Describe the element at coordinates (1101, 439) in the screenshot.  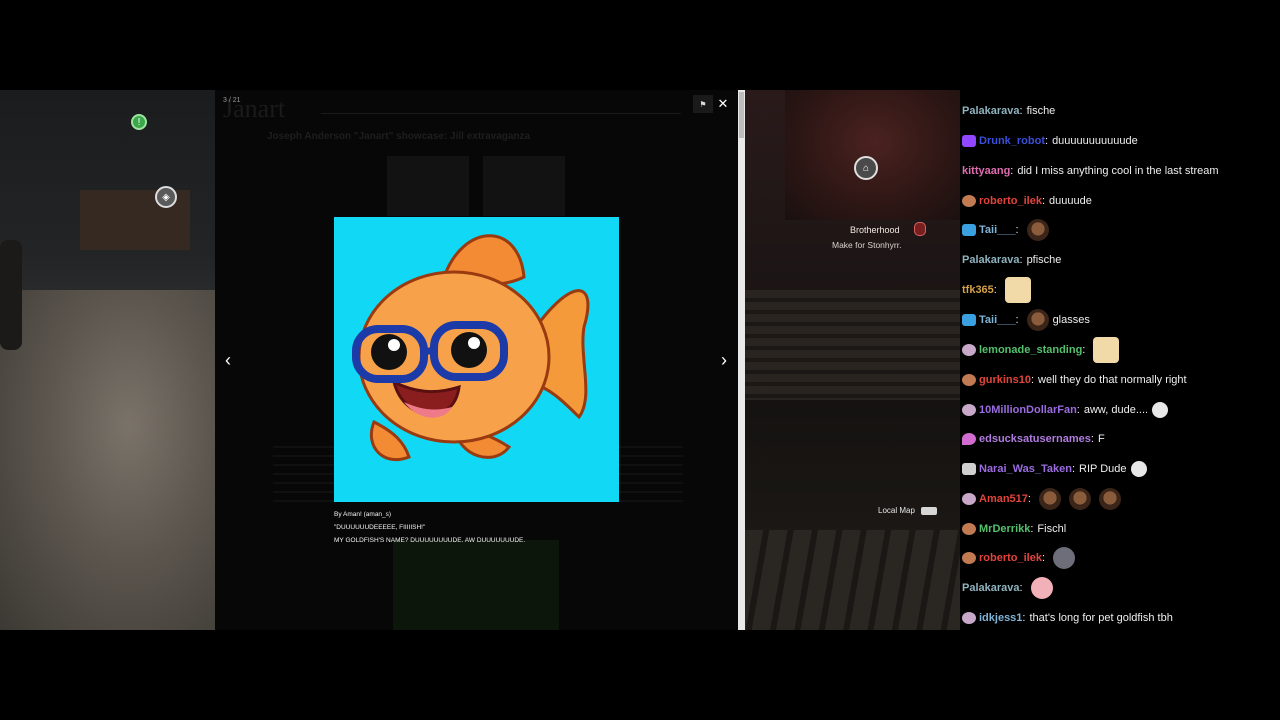
I see `chat-message-text: F` at that location.